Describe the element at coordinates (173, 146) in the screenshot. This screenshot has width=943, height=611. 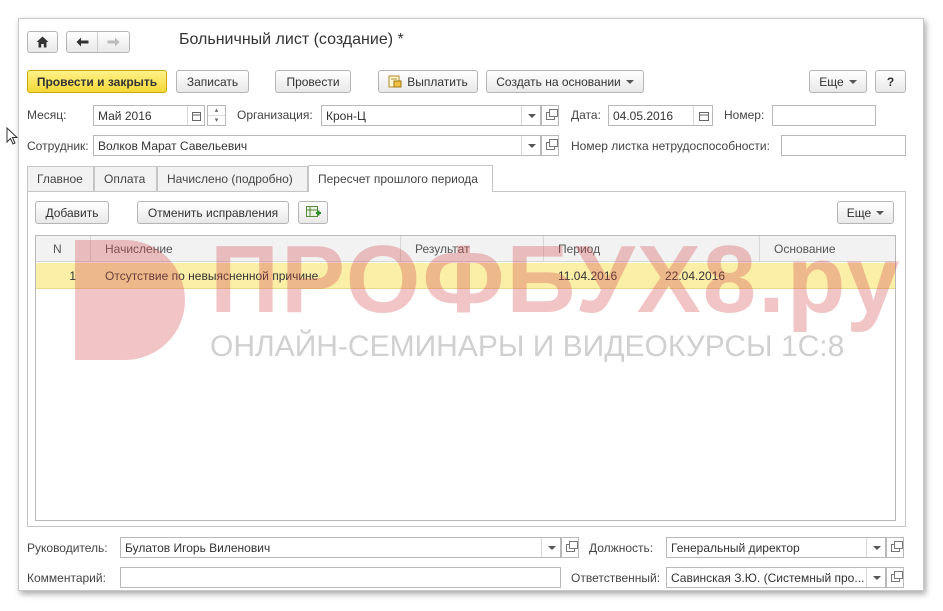
I see `employee-value: Волков Марат Савельевич` at that location.